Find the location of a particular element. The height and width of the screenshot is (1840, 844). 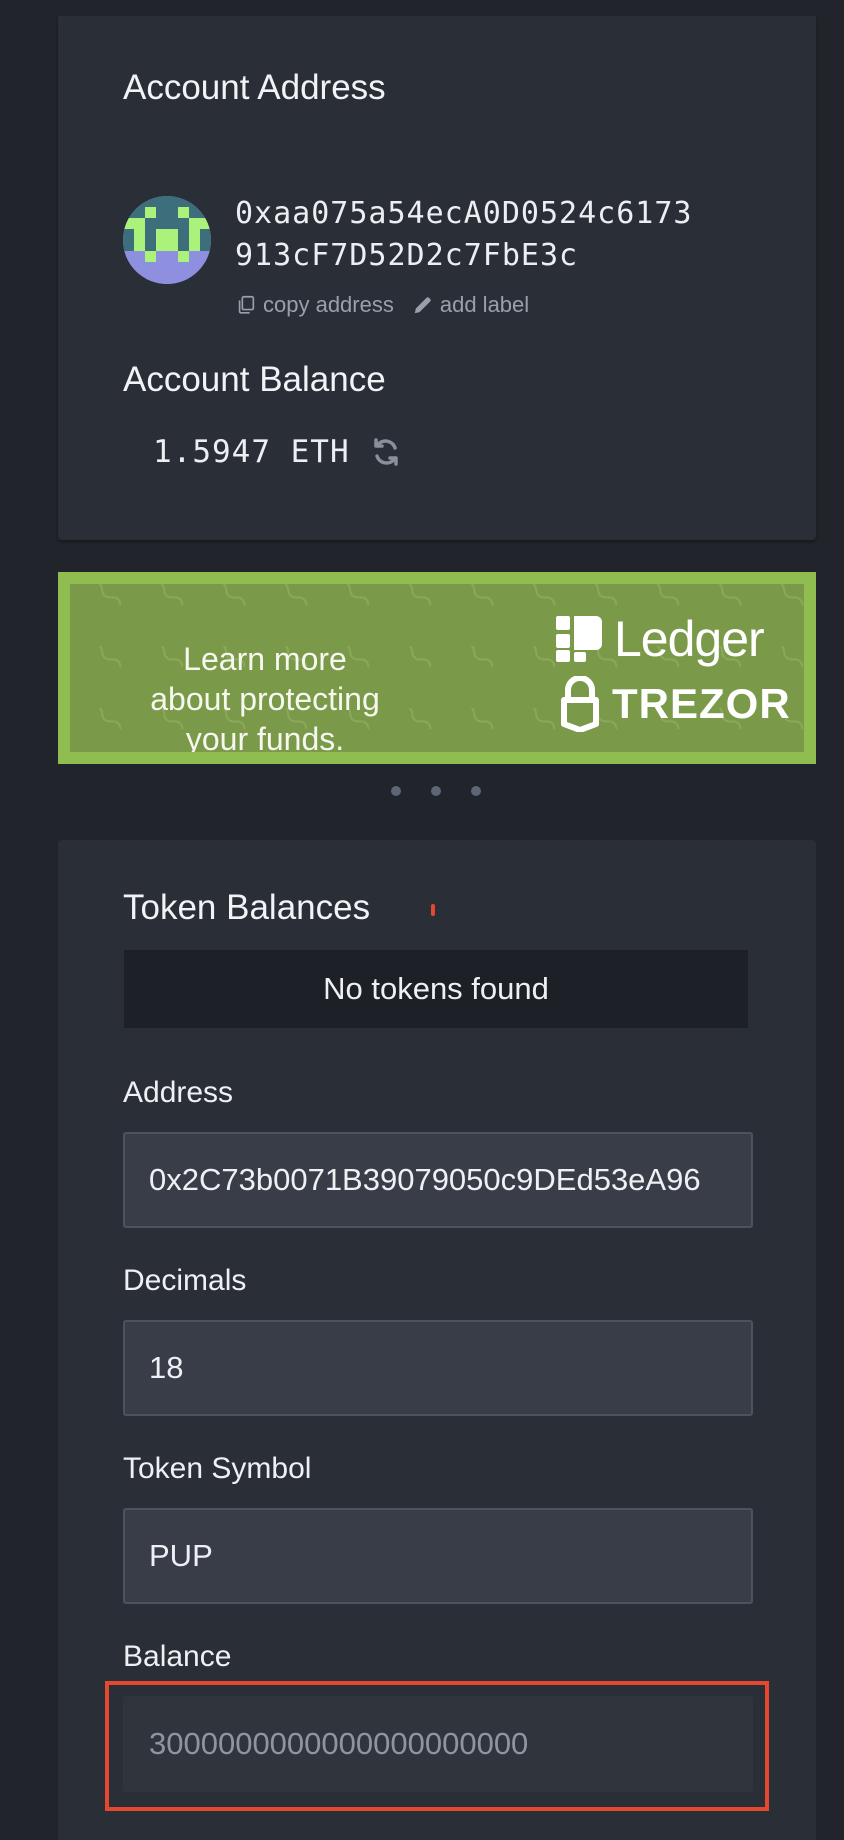

token-symbol-input is located at coordinates (438, 1556).